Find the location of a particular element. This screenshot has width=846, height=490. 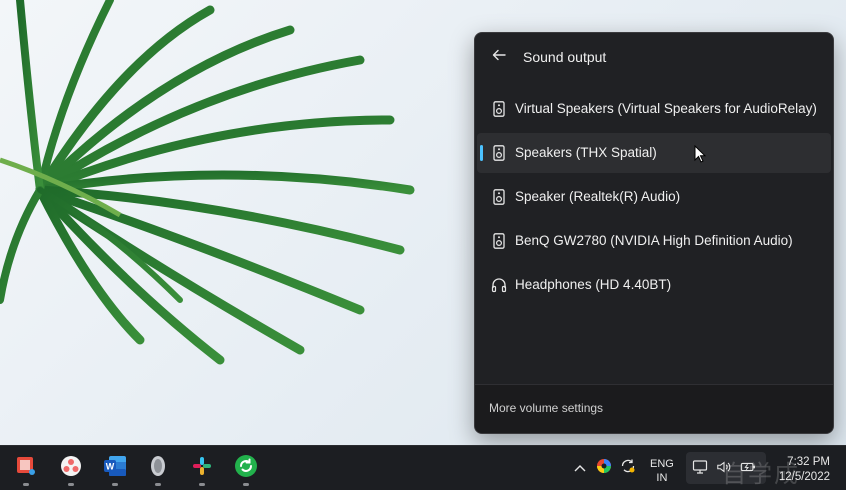

taskbar-app-word: W is located at coordinates (115, 469).